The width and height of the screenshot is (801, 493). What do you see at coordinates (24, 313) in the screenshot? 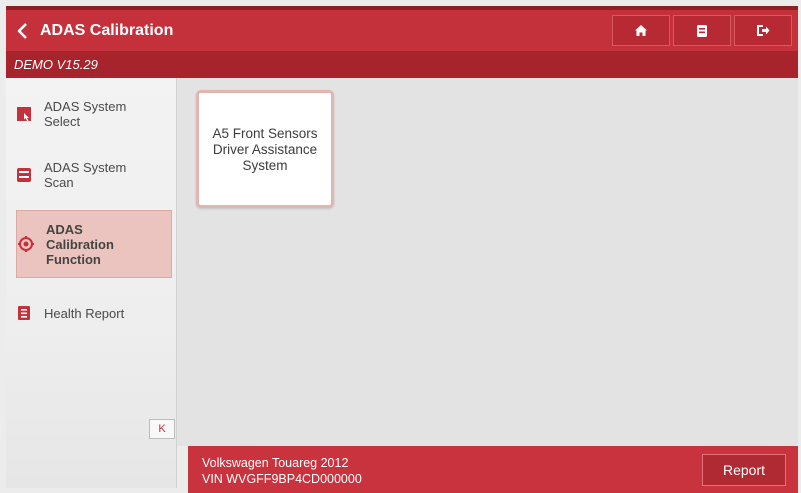
I see `clipboard-icon` at bounding box center [24, 313].